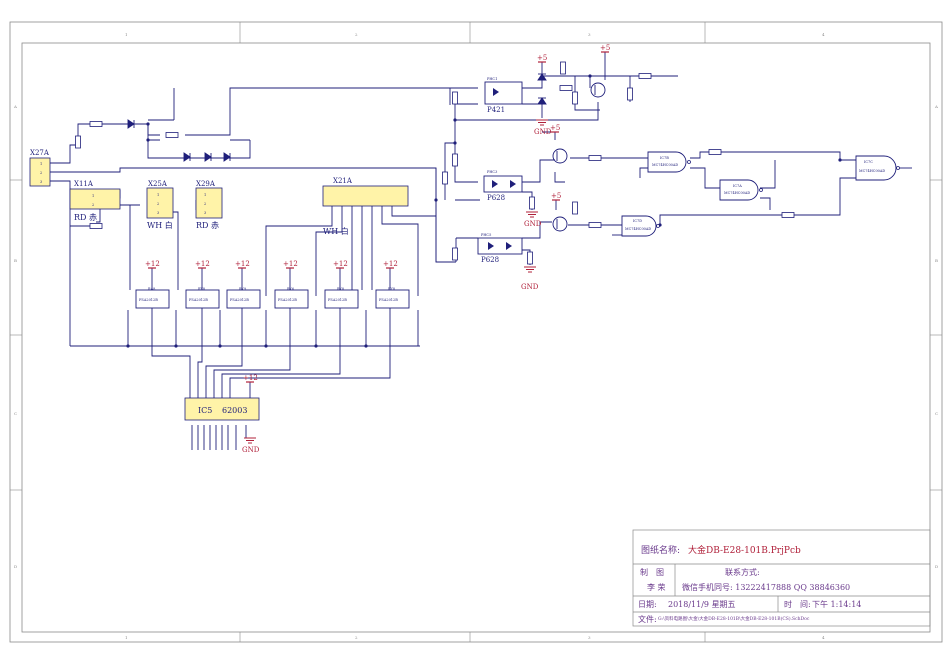  I want to click on phc5-ref: PHC5, so click(486, 235).